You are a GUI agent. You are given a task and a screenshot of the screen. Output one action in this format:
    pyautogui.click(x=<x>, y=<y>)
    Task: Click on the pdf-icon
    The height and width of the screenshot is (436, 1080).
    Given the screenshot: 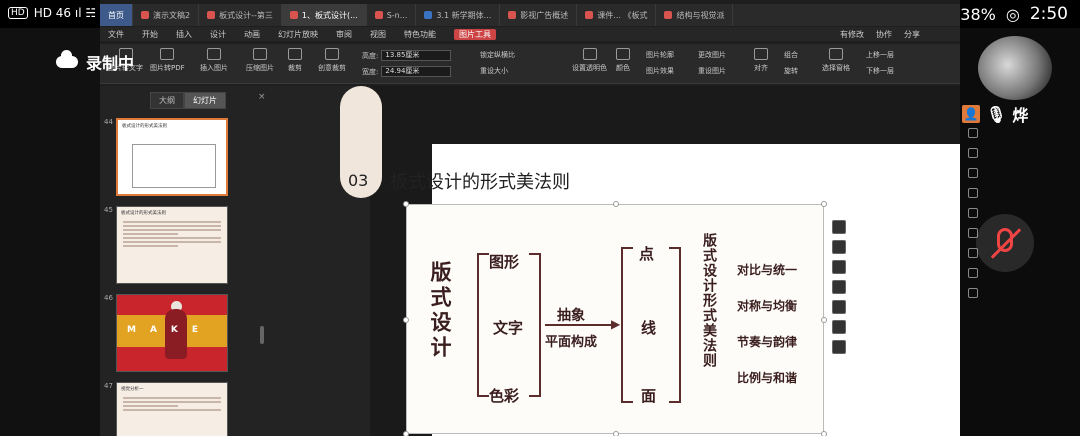 What is the action you would take?
    pyautogui.click(x=167, y=54)
    